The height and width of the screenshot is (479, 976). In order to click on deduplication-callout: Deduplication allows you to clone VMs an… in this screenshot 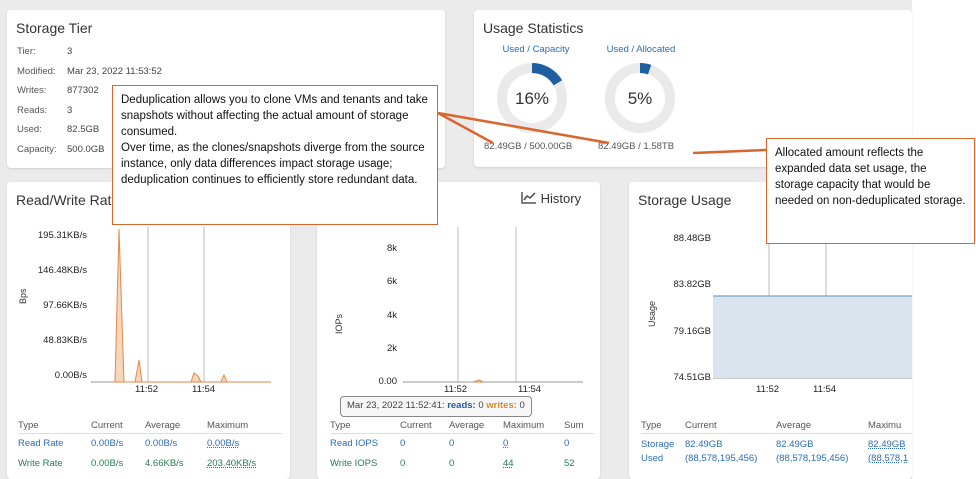, I will do `click(275, 155)`.